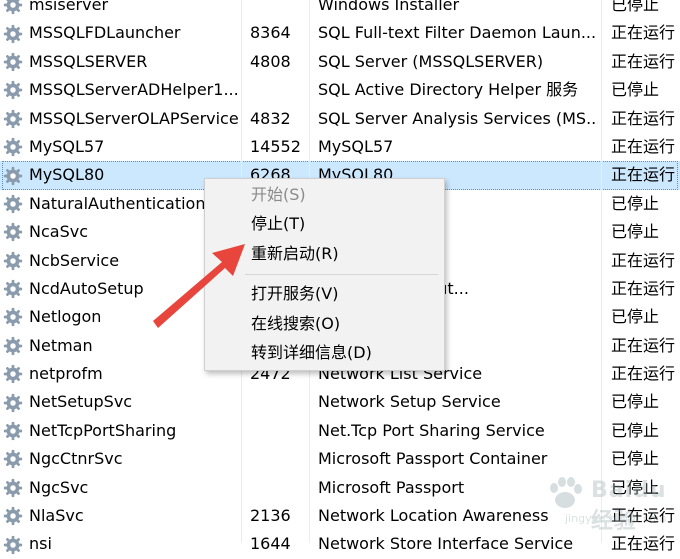 Image resolution: width=680 pixels, height=559 pixels. I want to click on service-pid: 14552, so click(275, 146).